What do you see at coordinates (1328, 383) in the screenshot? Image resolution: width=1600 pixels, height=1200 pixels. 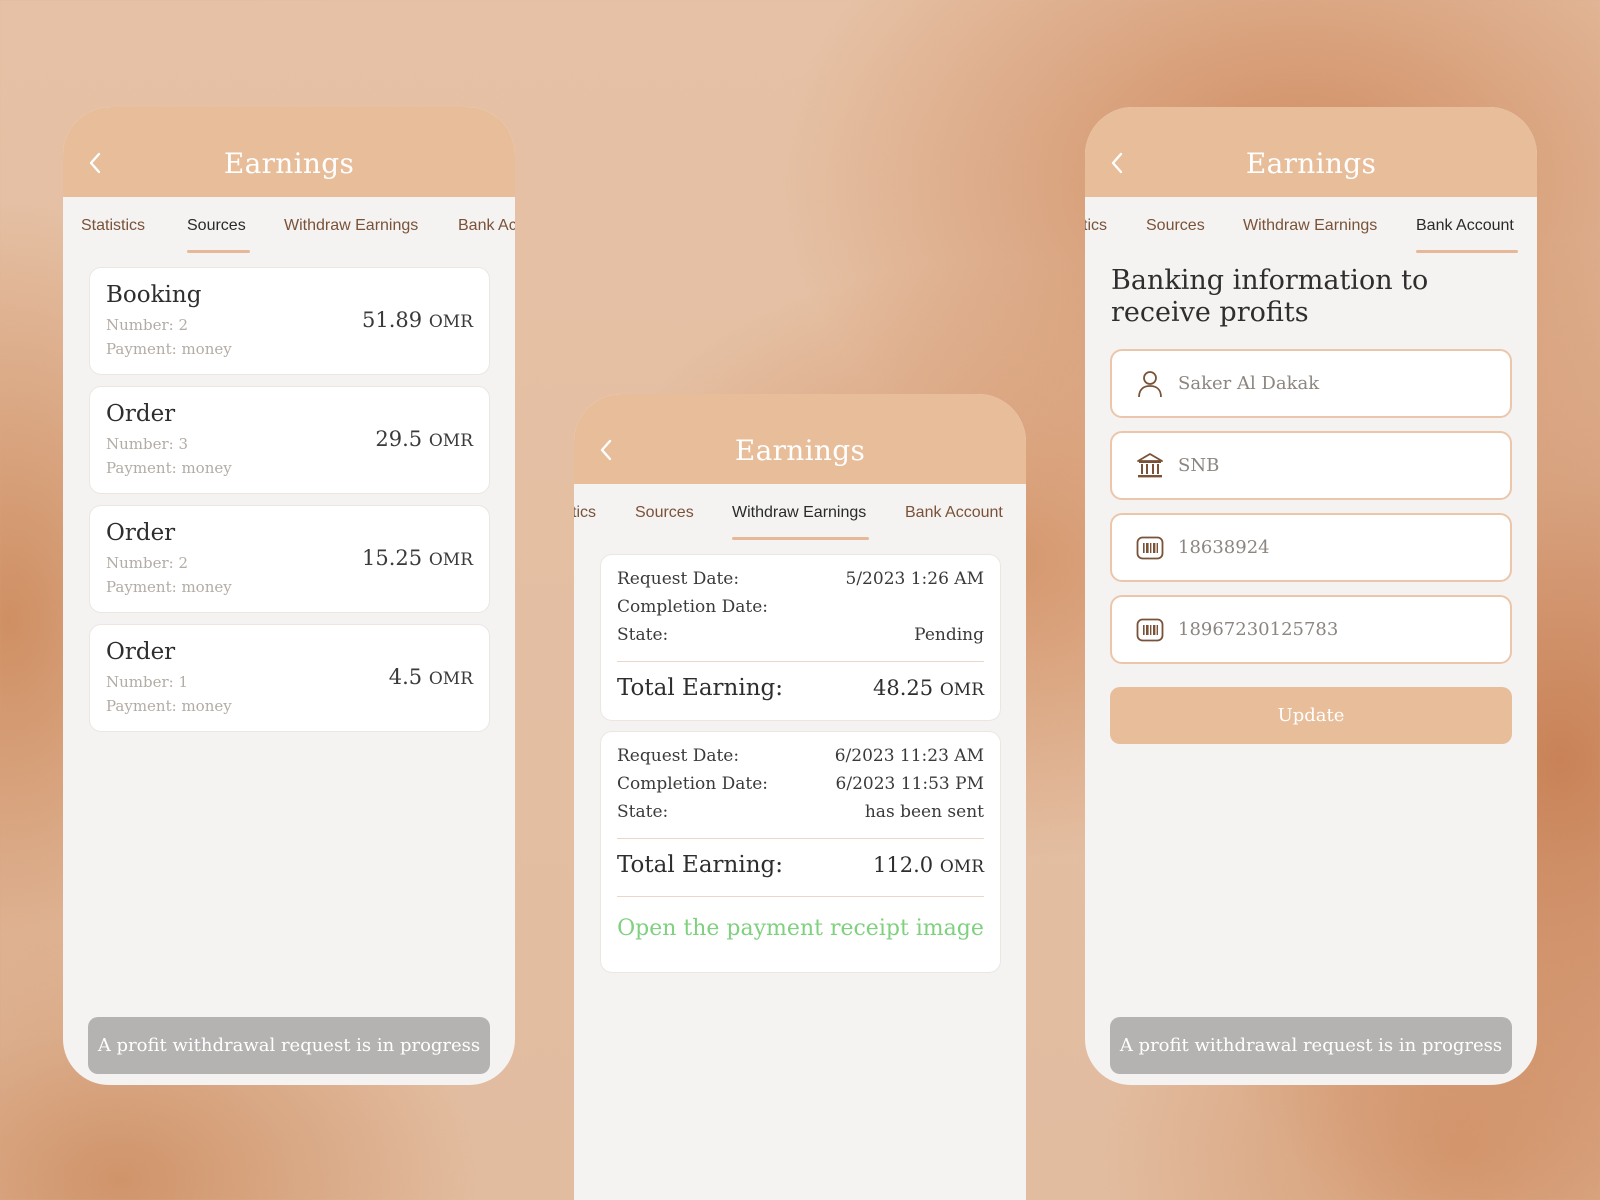 I see `account-holder-input` at bounding box center [1328, 383].